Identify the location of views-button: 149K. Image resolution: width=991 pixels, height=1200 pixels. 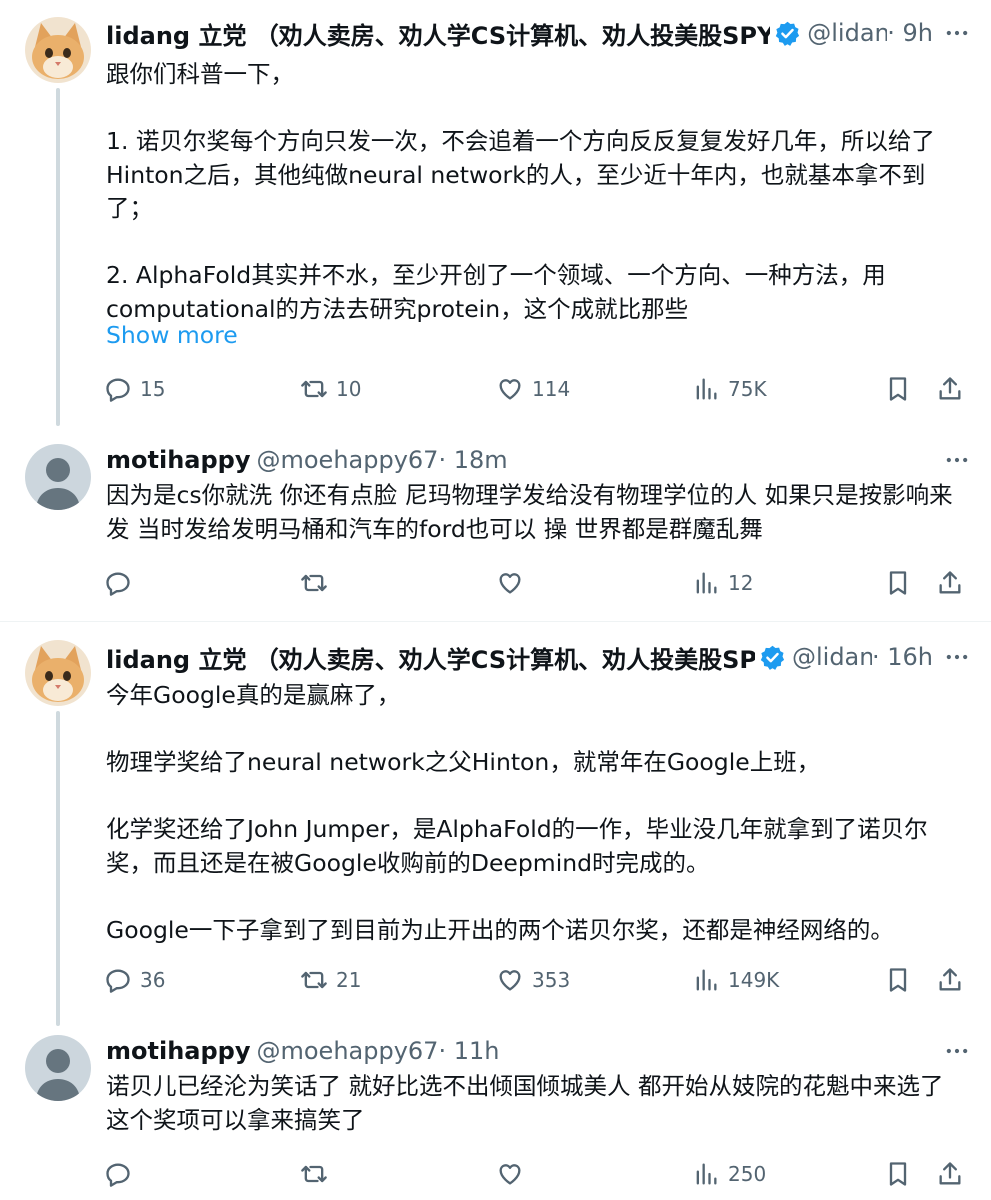
(735, 980).